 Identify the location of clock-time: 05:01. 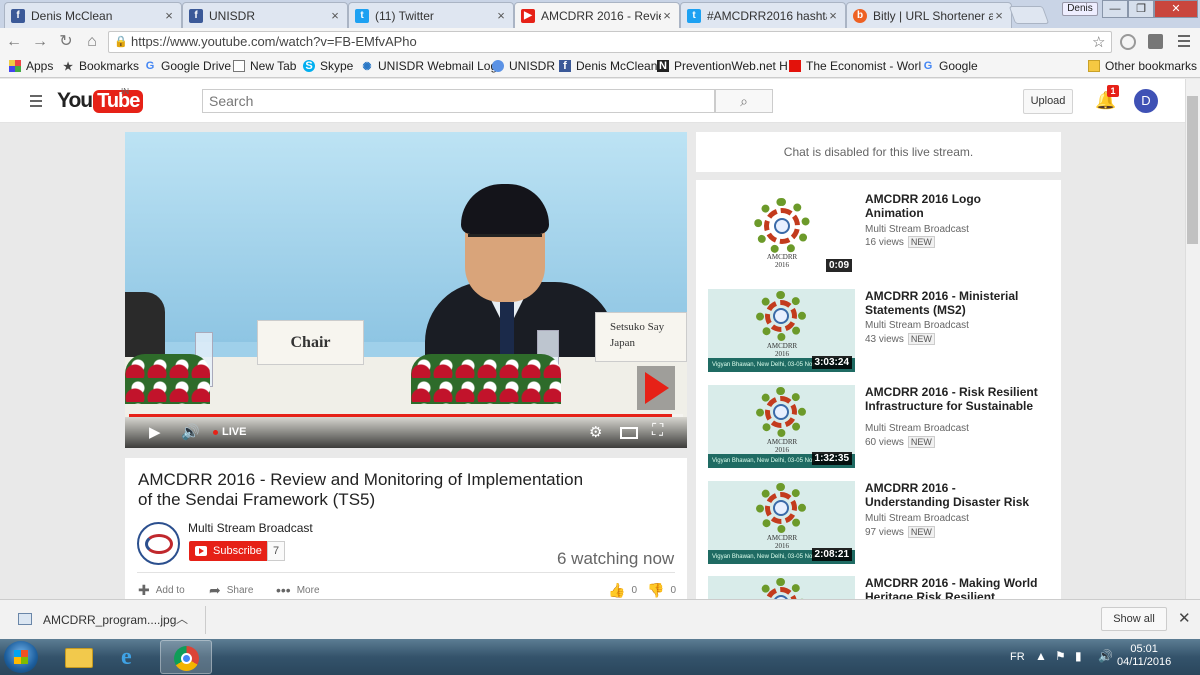
(1144, 649).